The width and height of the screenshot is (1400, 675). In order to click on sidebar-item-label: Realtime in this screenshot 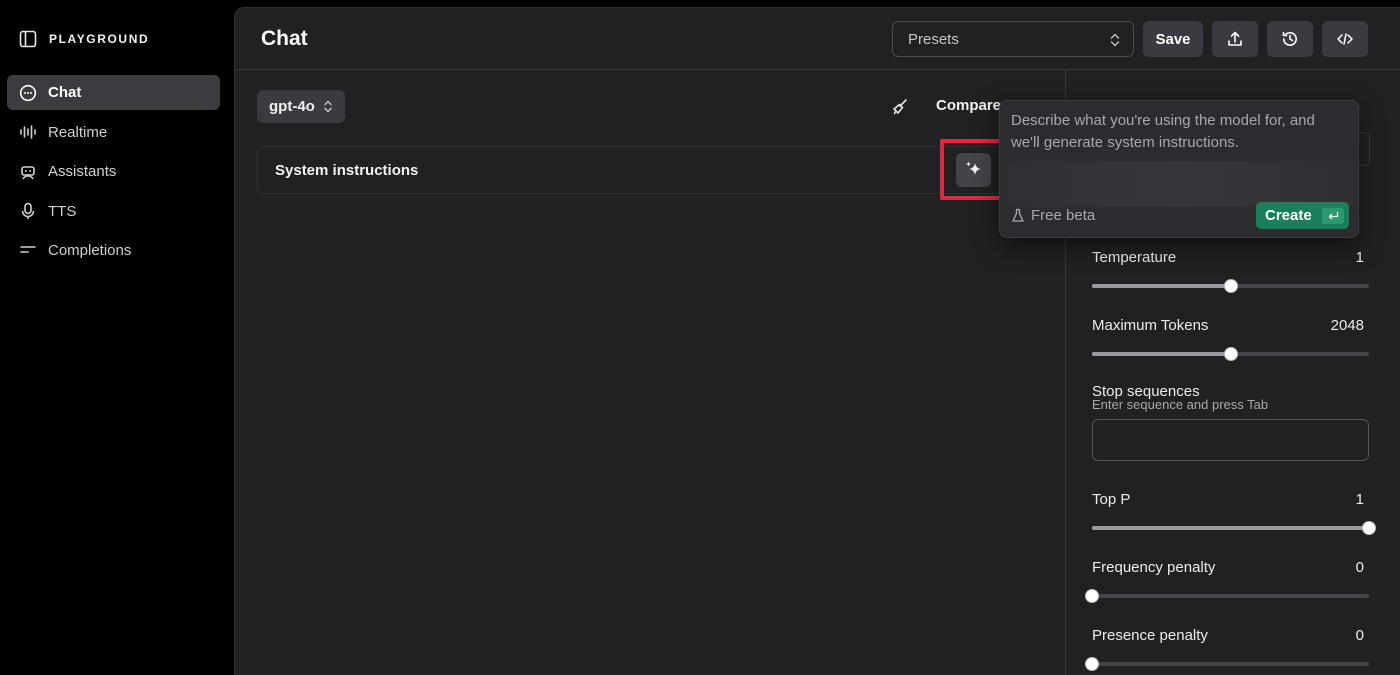, I will do `click(78, 132)`.